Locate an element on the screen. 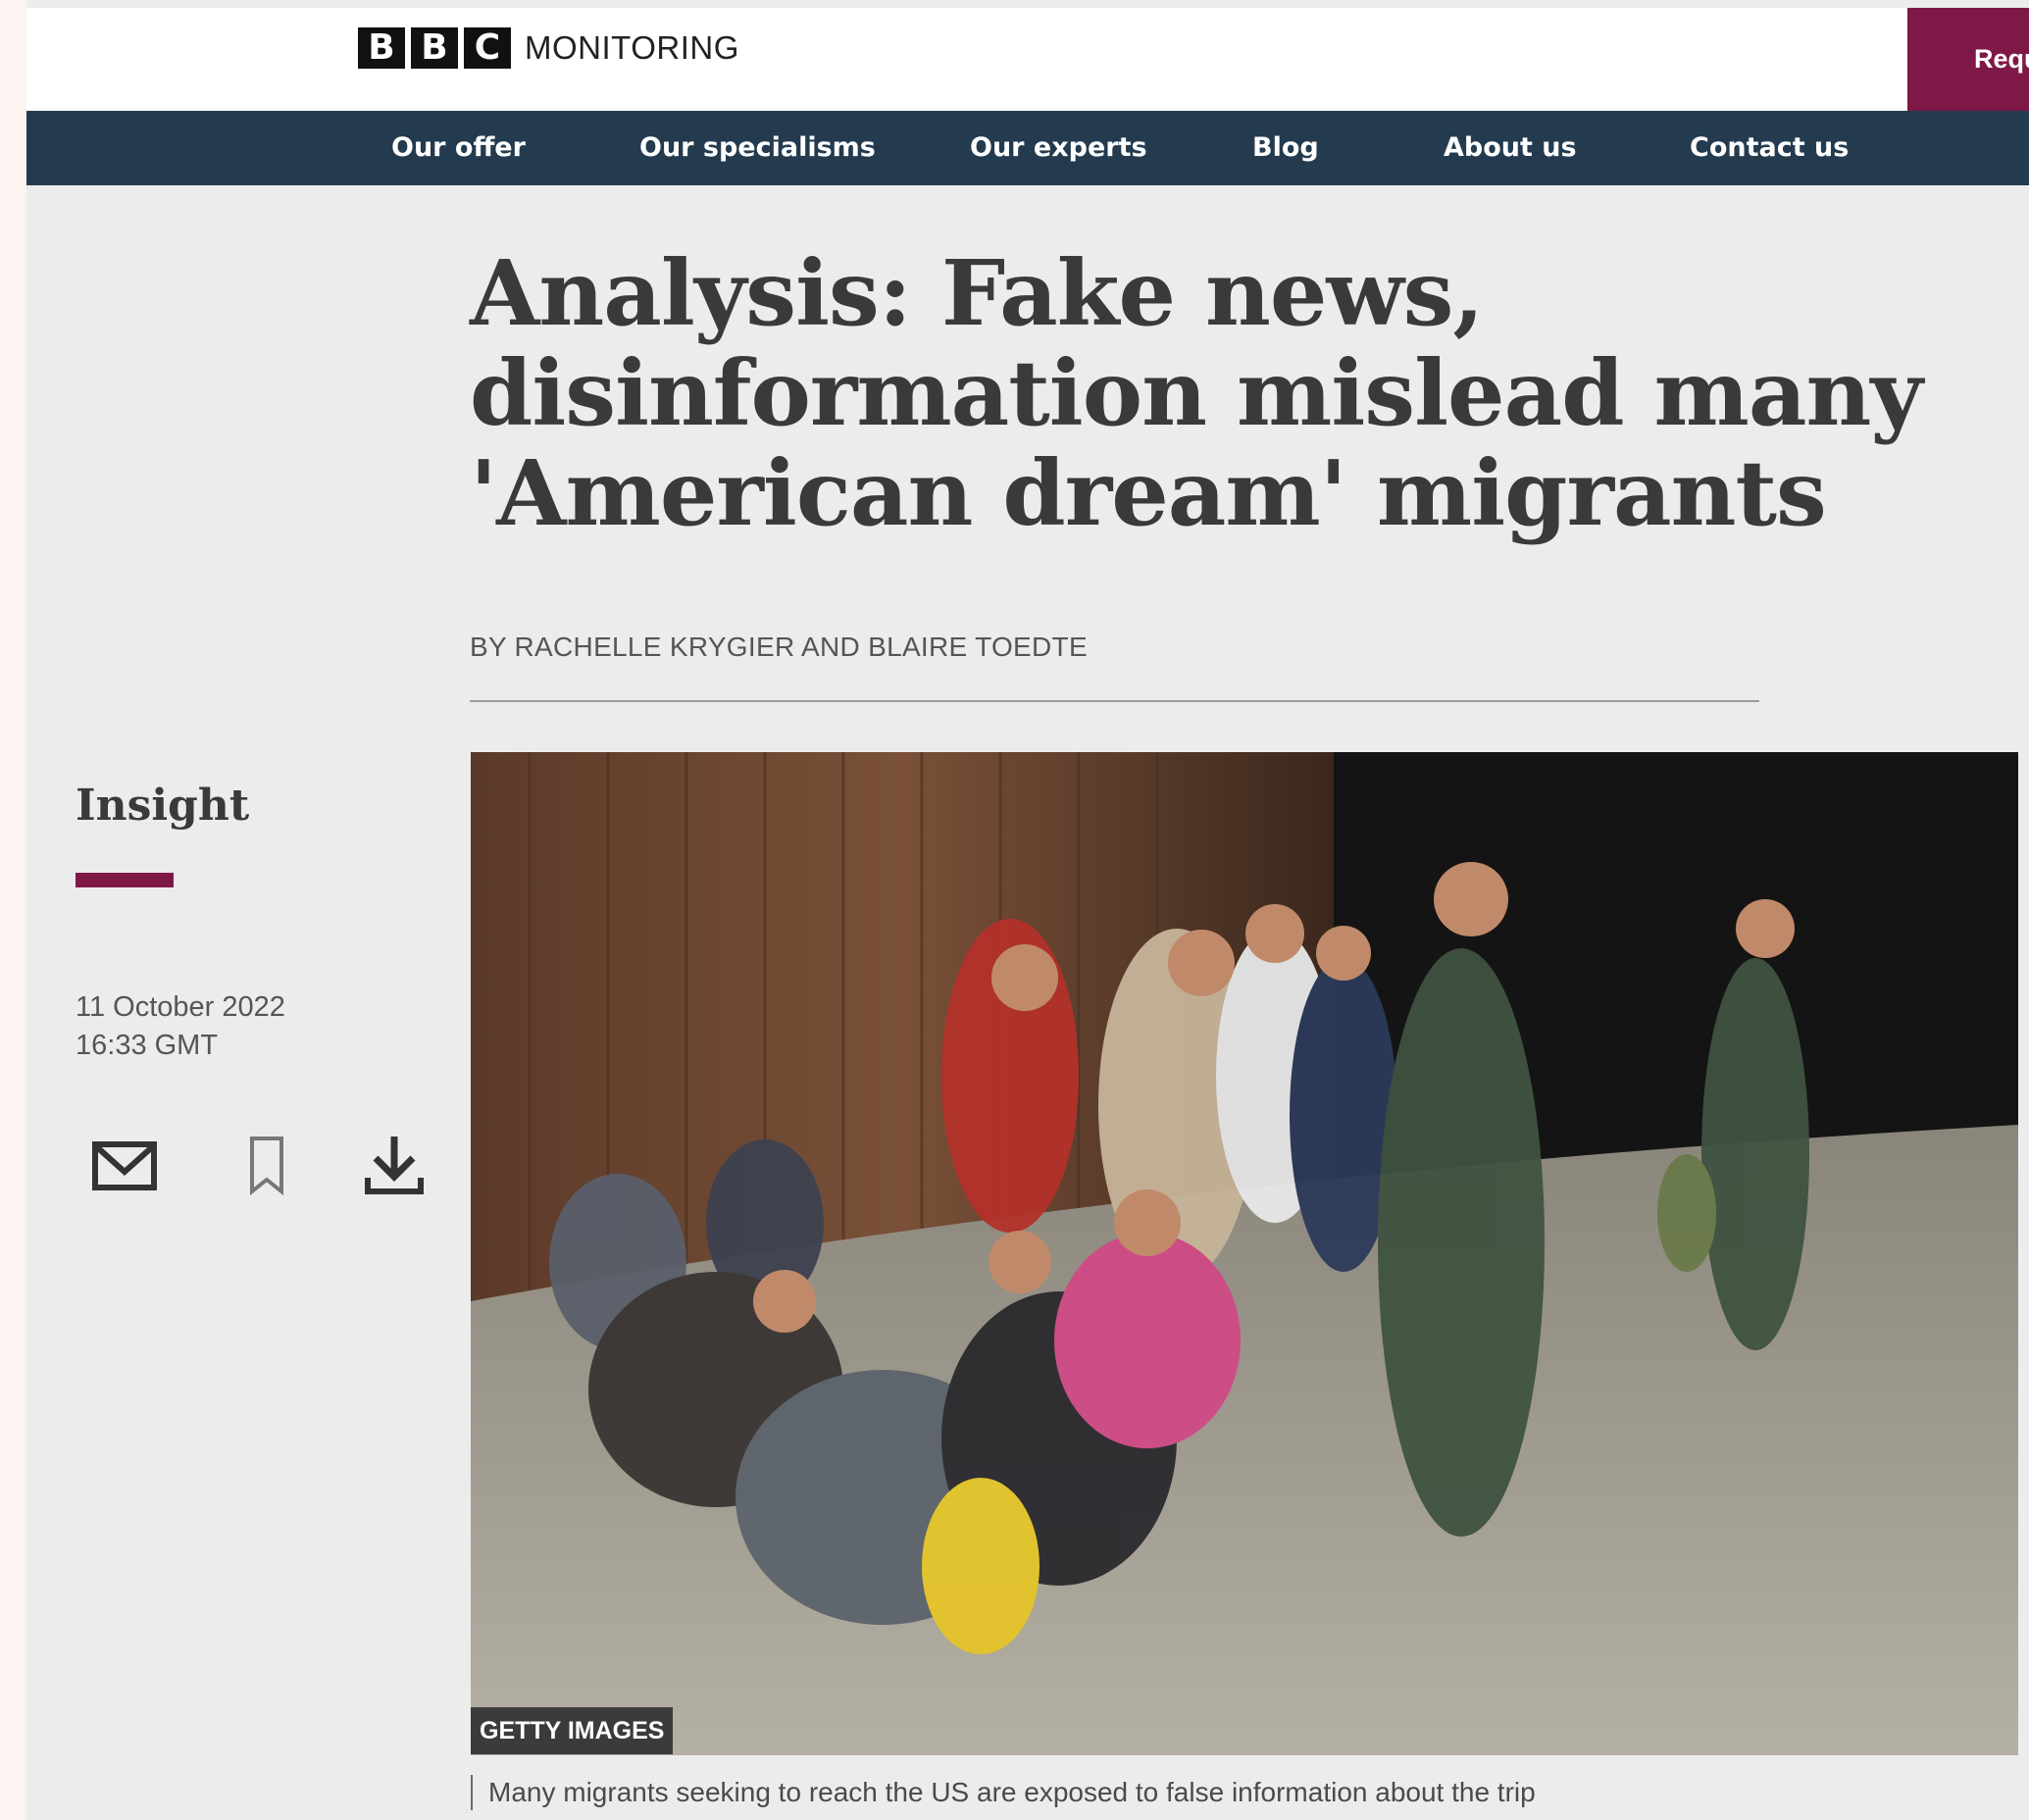  top-bar: B B C MONITORING Requ is located at coordinates (1027, 59).